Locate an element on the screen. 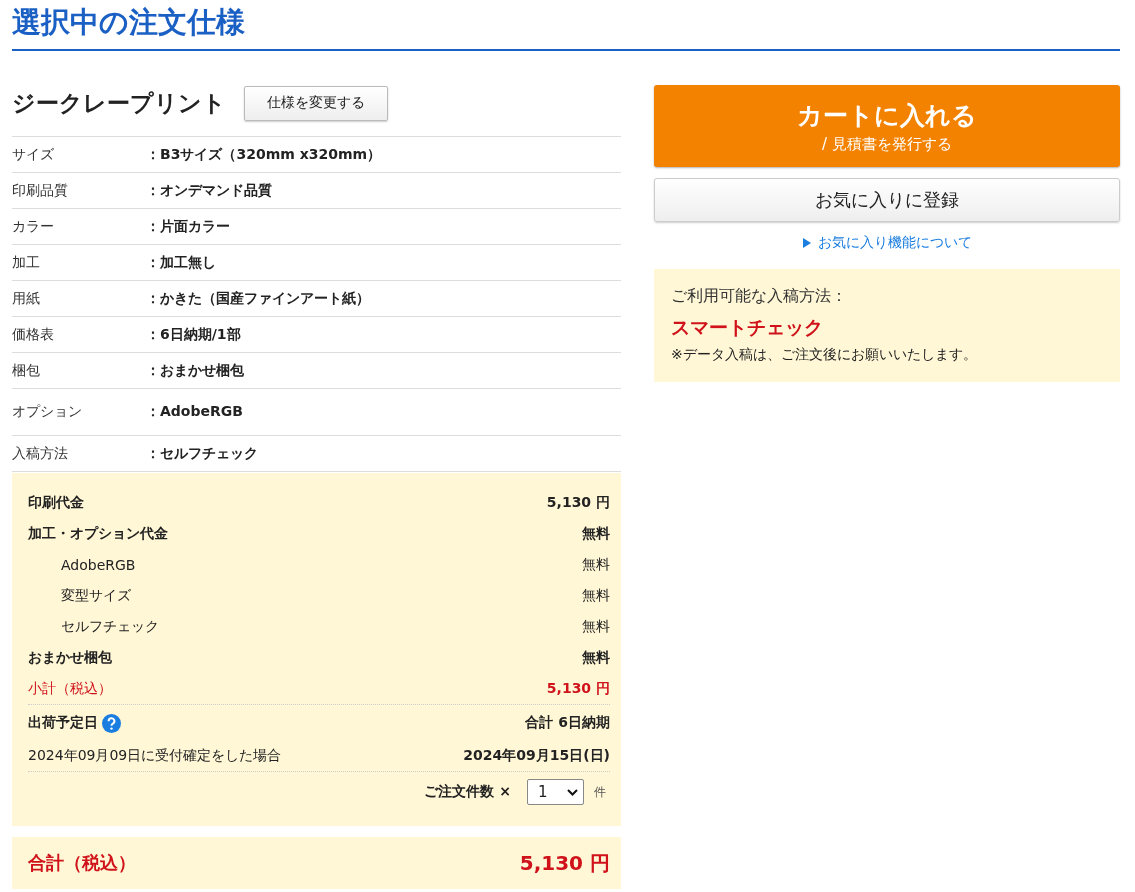 Image resolution: width=1135 pixels, height=892 pixels. spec-value: ：AdobeRGB is located at coordinates (194, 412).